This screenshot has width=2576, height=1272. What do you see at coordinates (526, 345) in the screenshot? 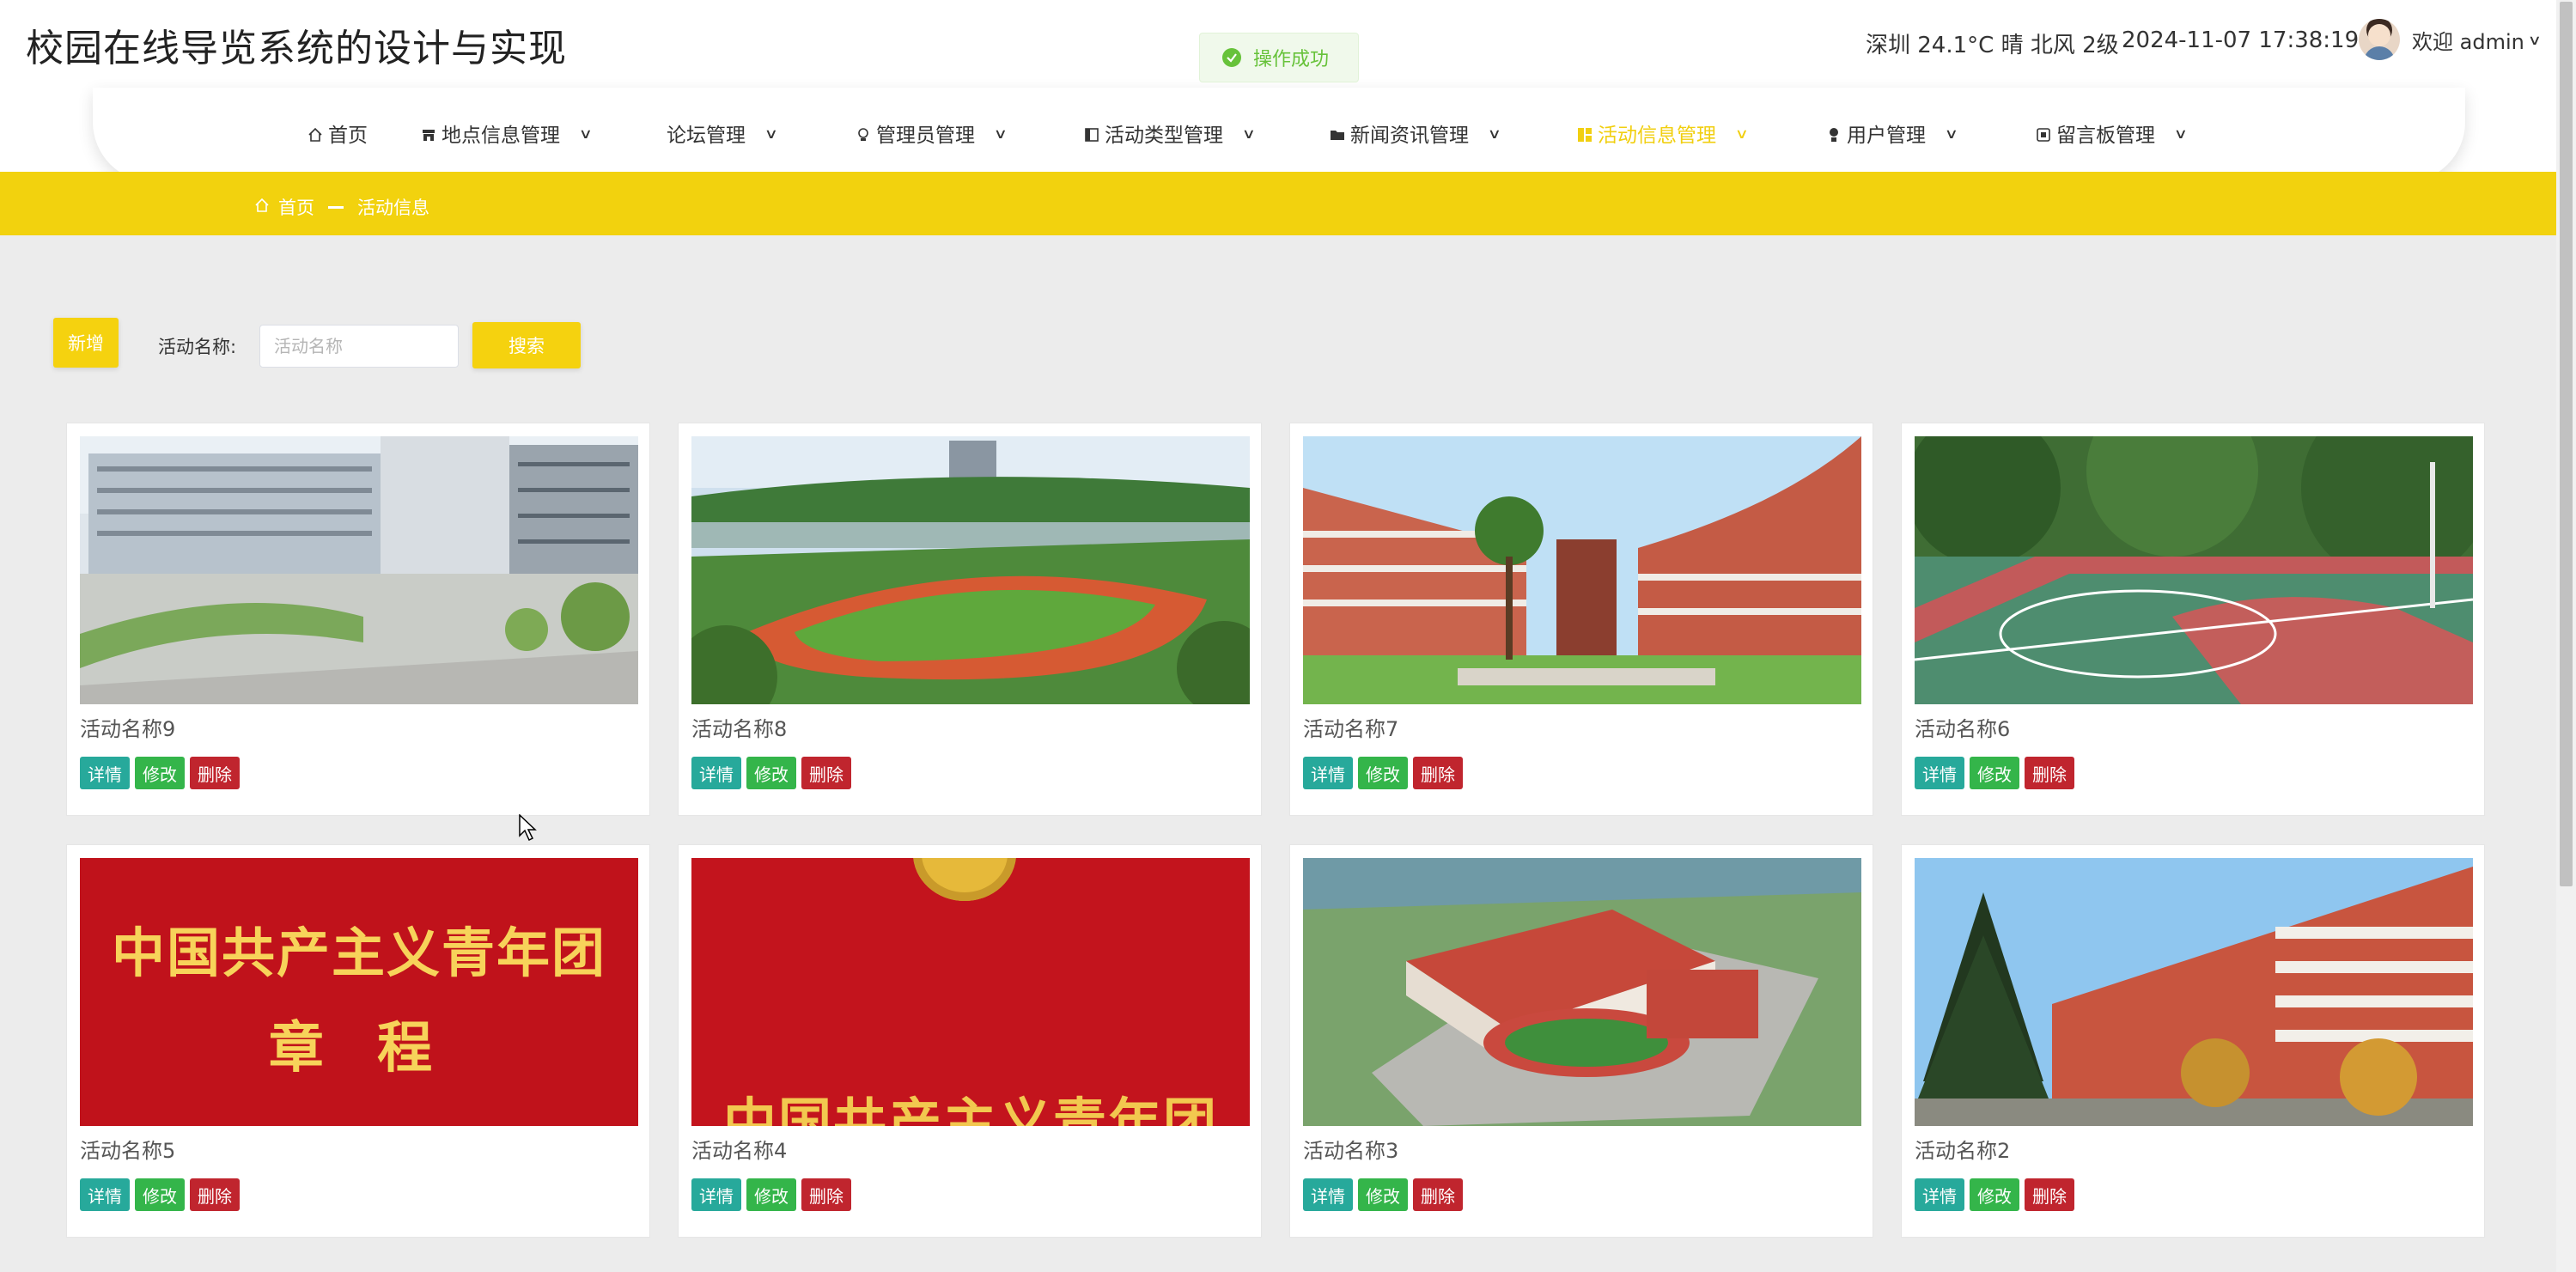
I see `search-button: 搜索` at bounding box center [526, 345].